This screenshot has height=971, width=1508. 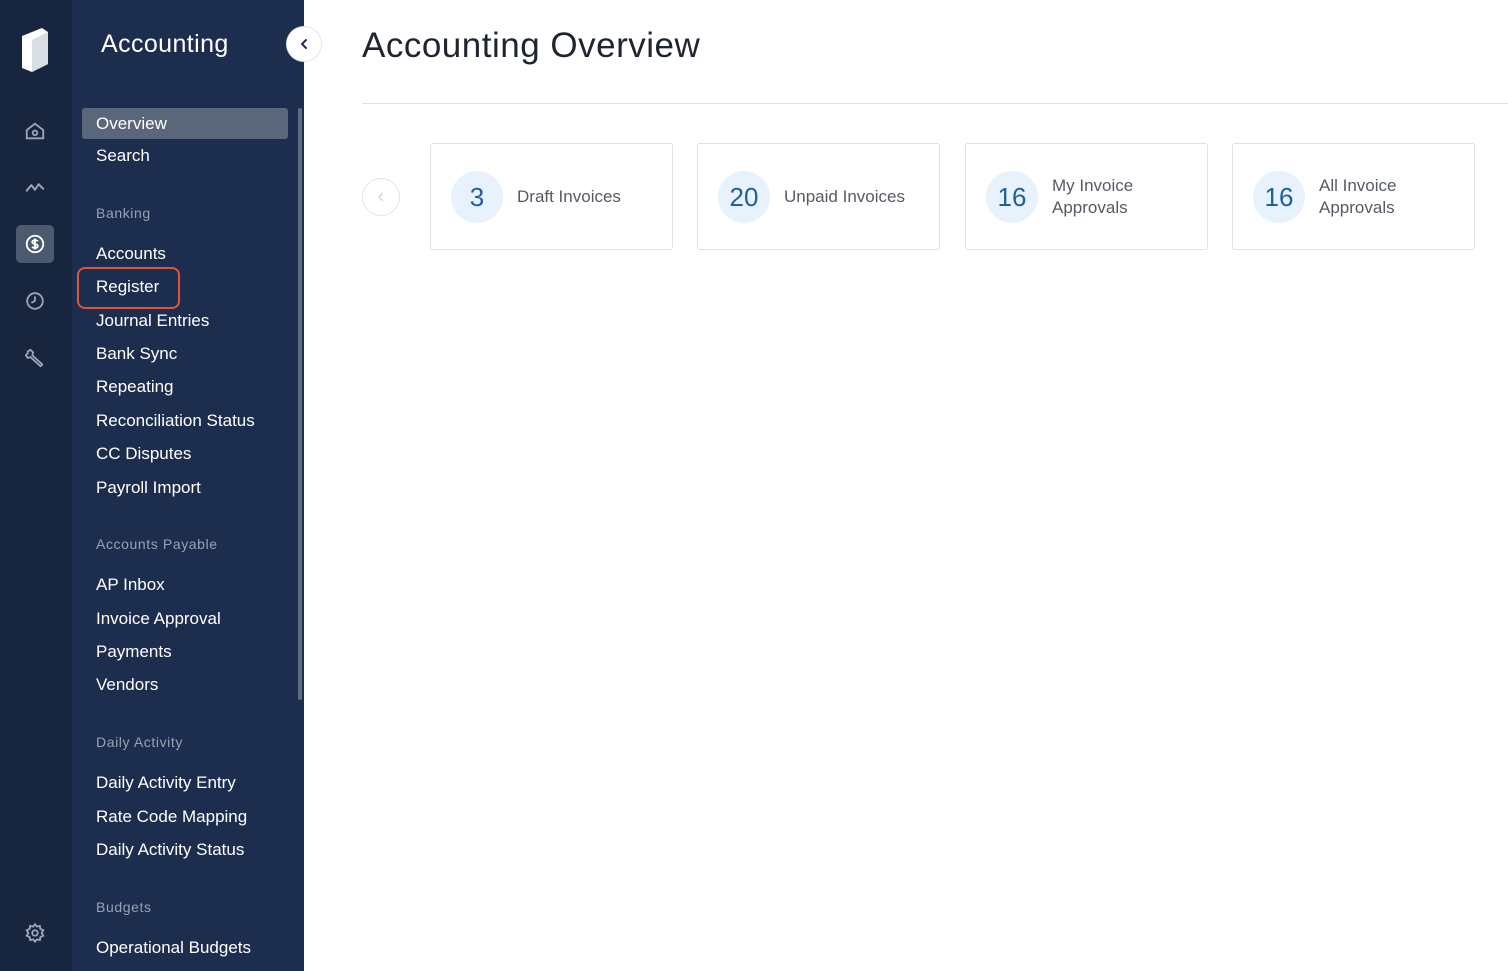 What do you see at coordinates (744, 197) in the screenshot?
I see `count-badge: 20` at bounding box center [744, 197].